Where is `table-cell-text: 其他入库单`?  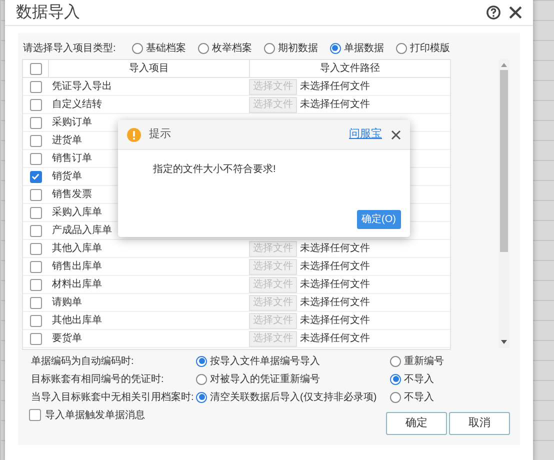 table-cell-text: 其他入库单 is located at coordinates (77, 249).